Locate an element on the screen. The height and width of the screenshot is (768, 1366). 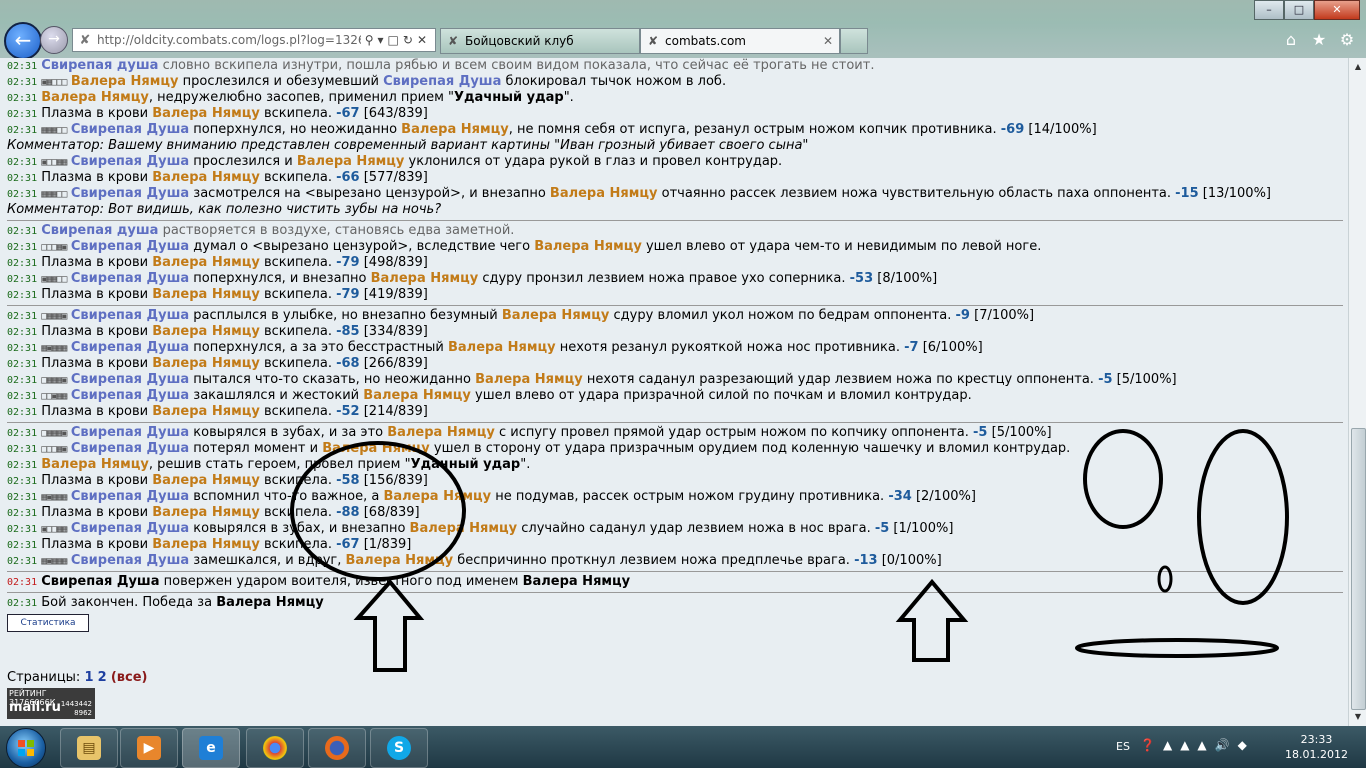
counter-value-2: 8962 is located at coordinates (83, 713).